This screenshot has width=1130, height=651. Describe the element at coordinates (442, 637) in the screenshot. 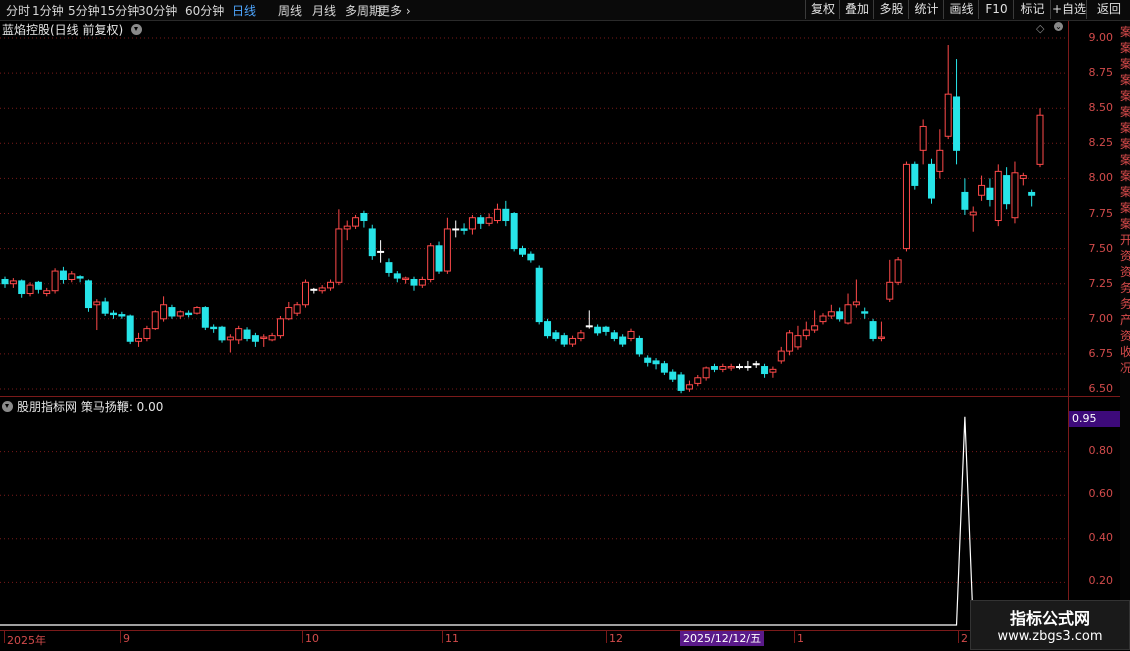

I see `date-separator` at that location.